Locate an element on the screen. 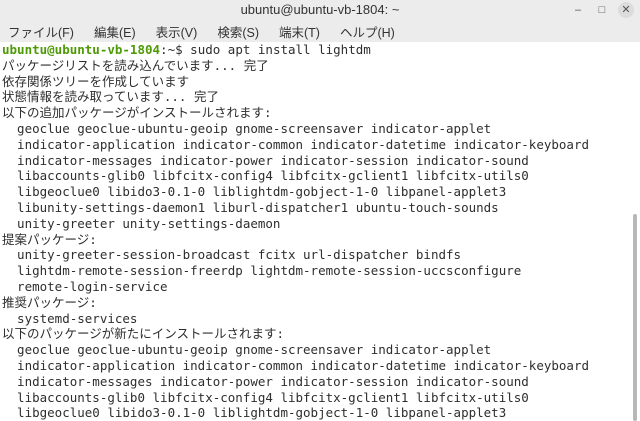  menu-help: ヘルプ(H) is located at coordinates (367, 31).